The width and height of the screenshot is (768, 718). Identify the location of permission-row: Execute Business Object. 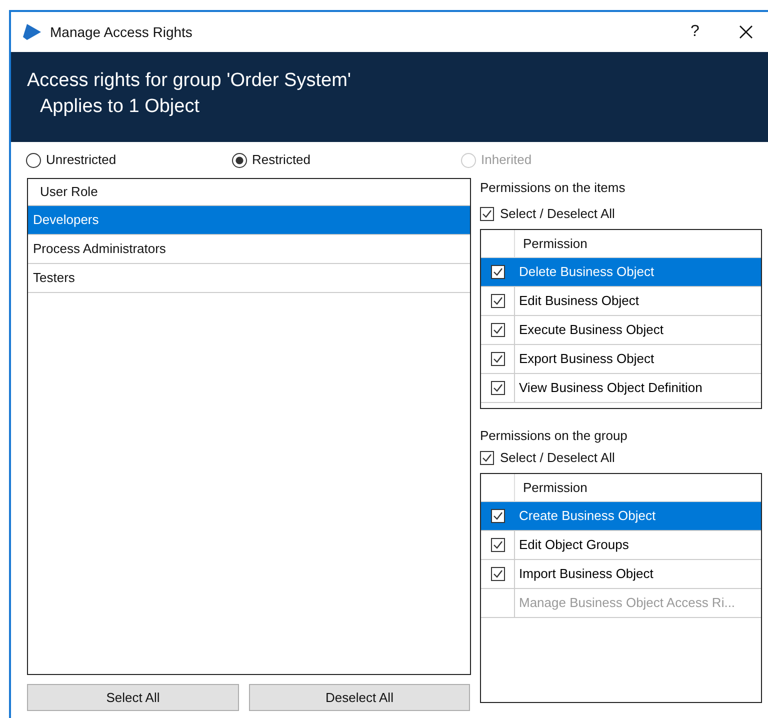
(621, 330).